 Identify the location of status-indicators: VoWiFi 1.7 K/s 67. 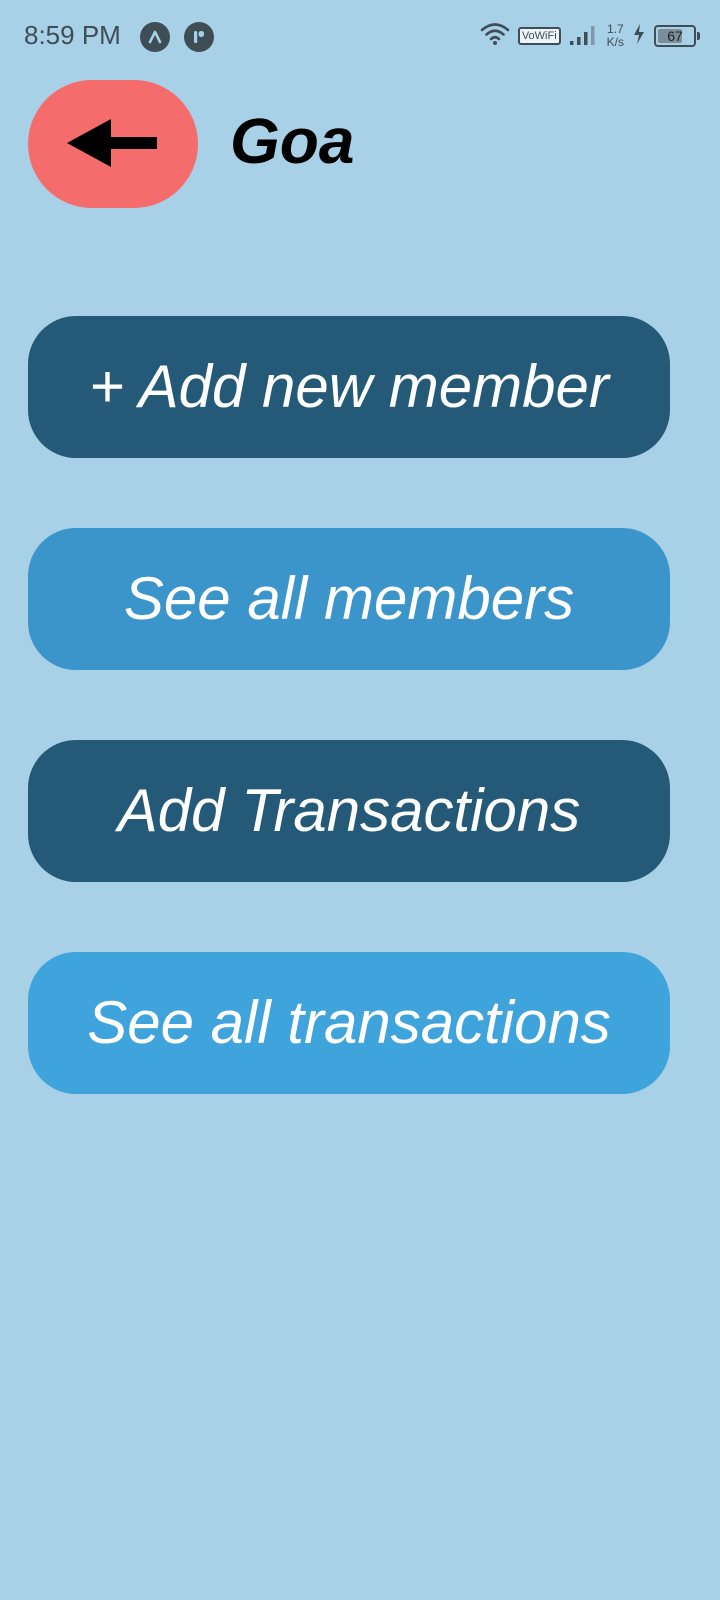
(590, 36).